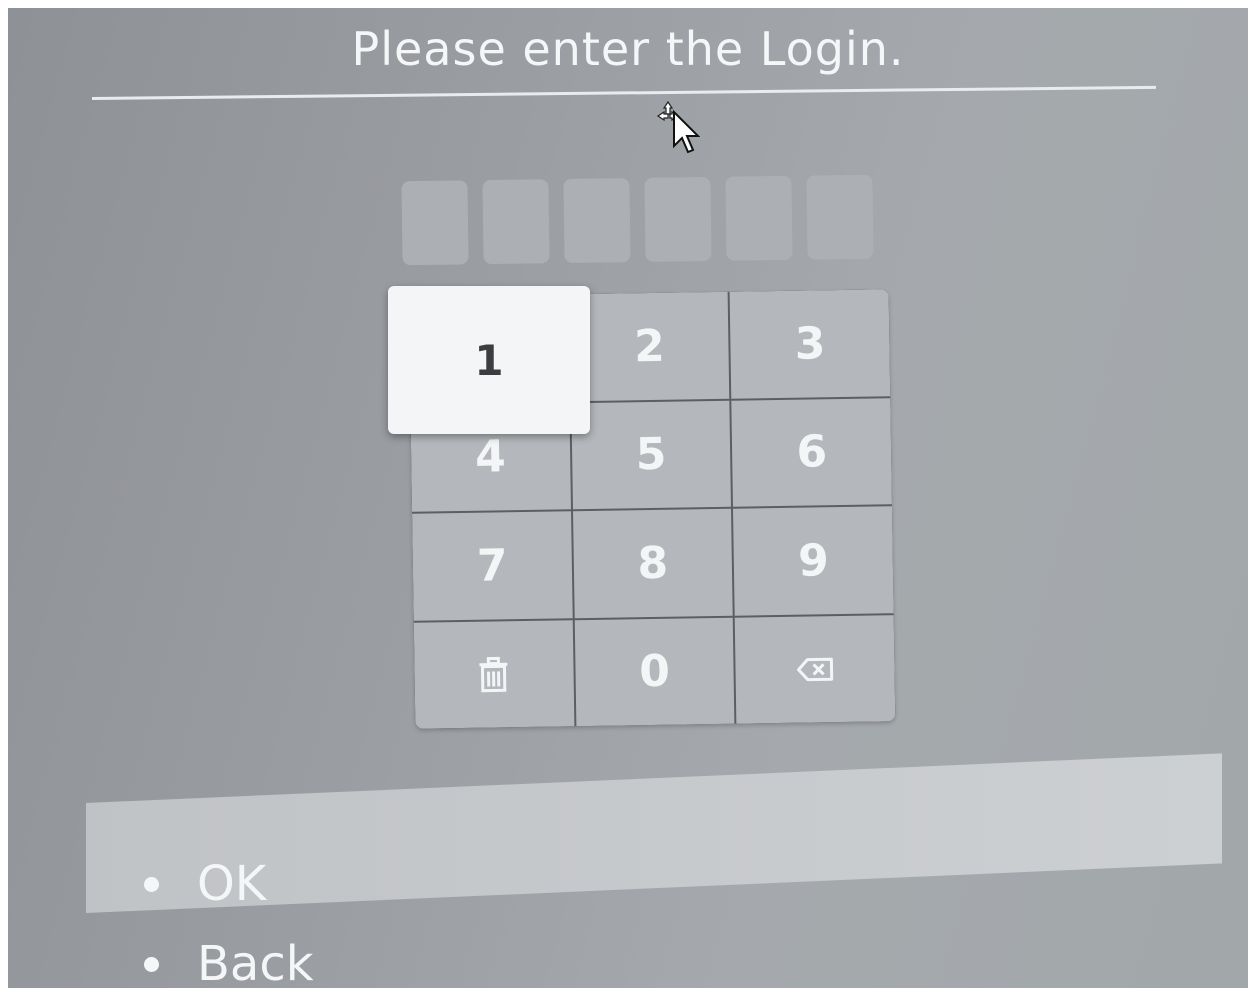 This screenshot has width=1250, height=988. I want to click on backspace-button, so click(815, 669).